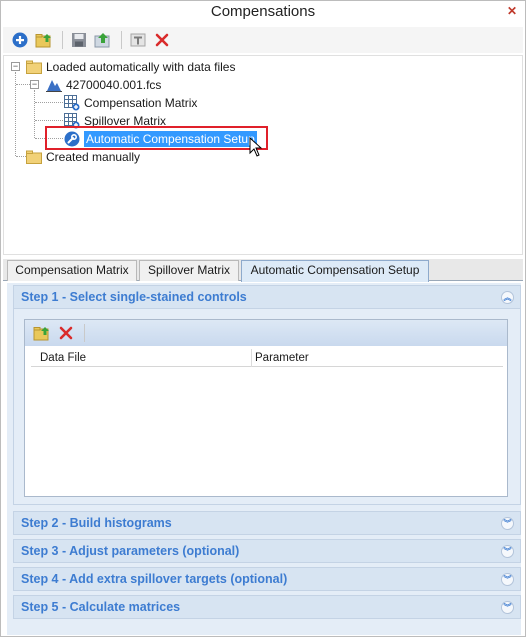  I want to click on save-icon, so click(79, 40).